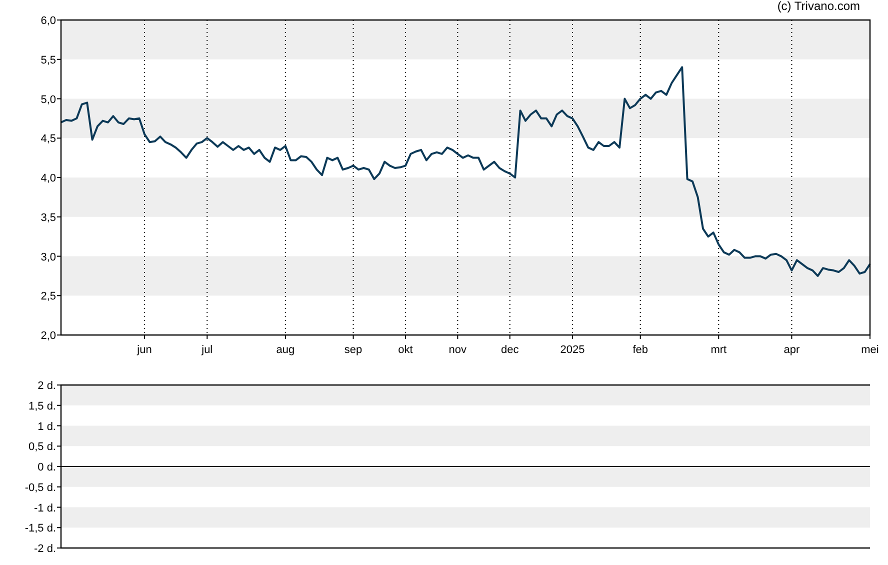  What do you see at coordinates (45, 549) in the screenshot?
I see `axis-label: -2 d.` at bounding box center [45, 549].